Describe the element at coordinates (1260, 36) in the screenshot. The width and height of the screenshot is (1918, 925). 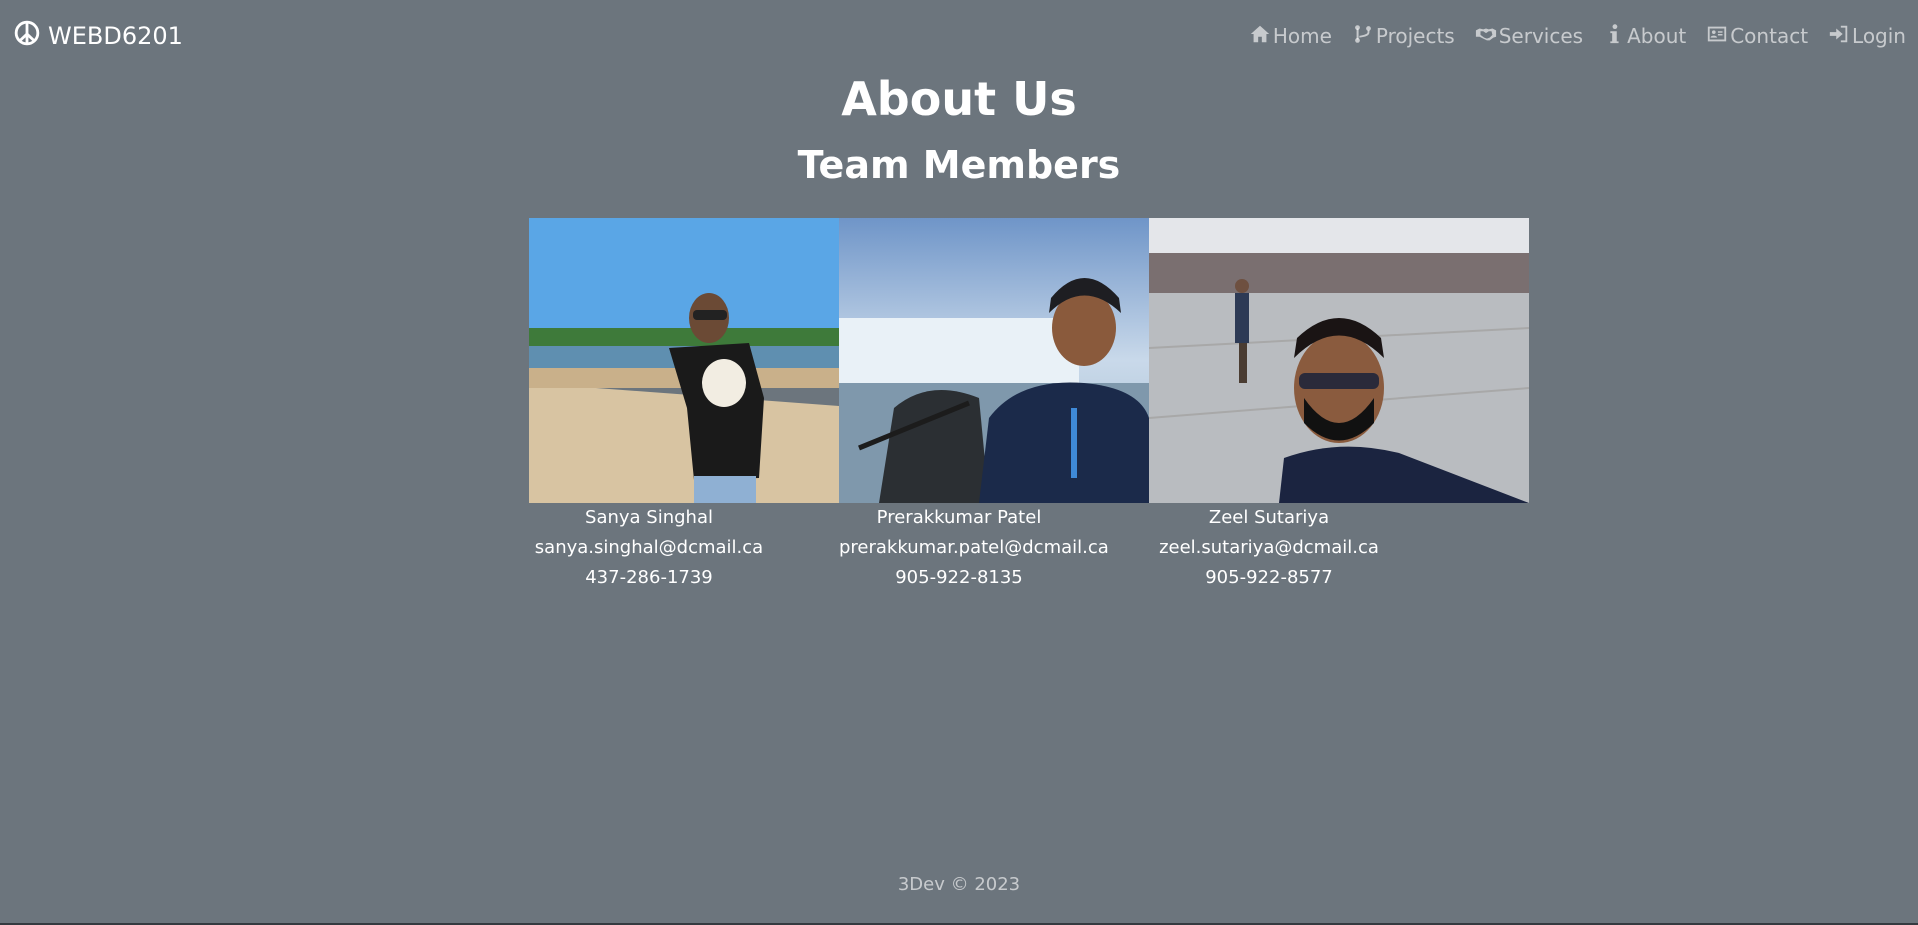
I see `house-icon` at that location.